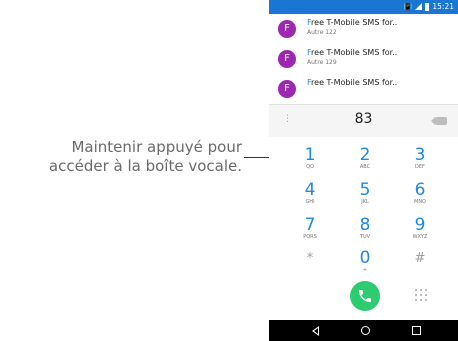  I want to click on key-7: 7 PQRS, so click(310, 233).